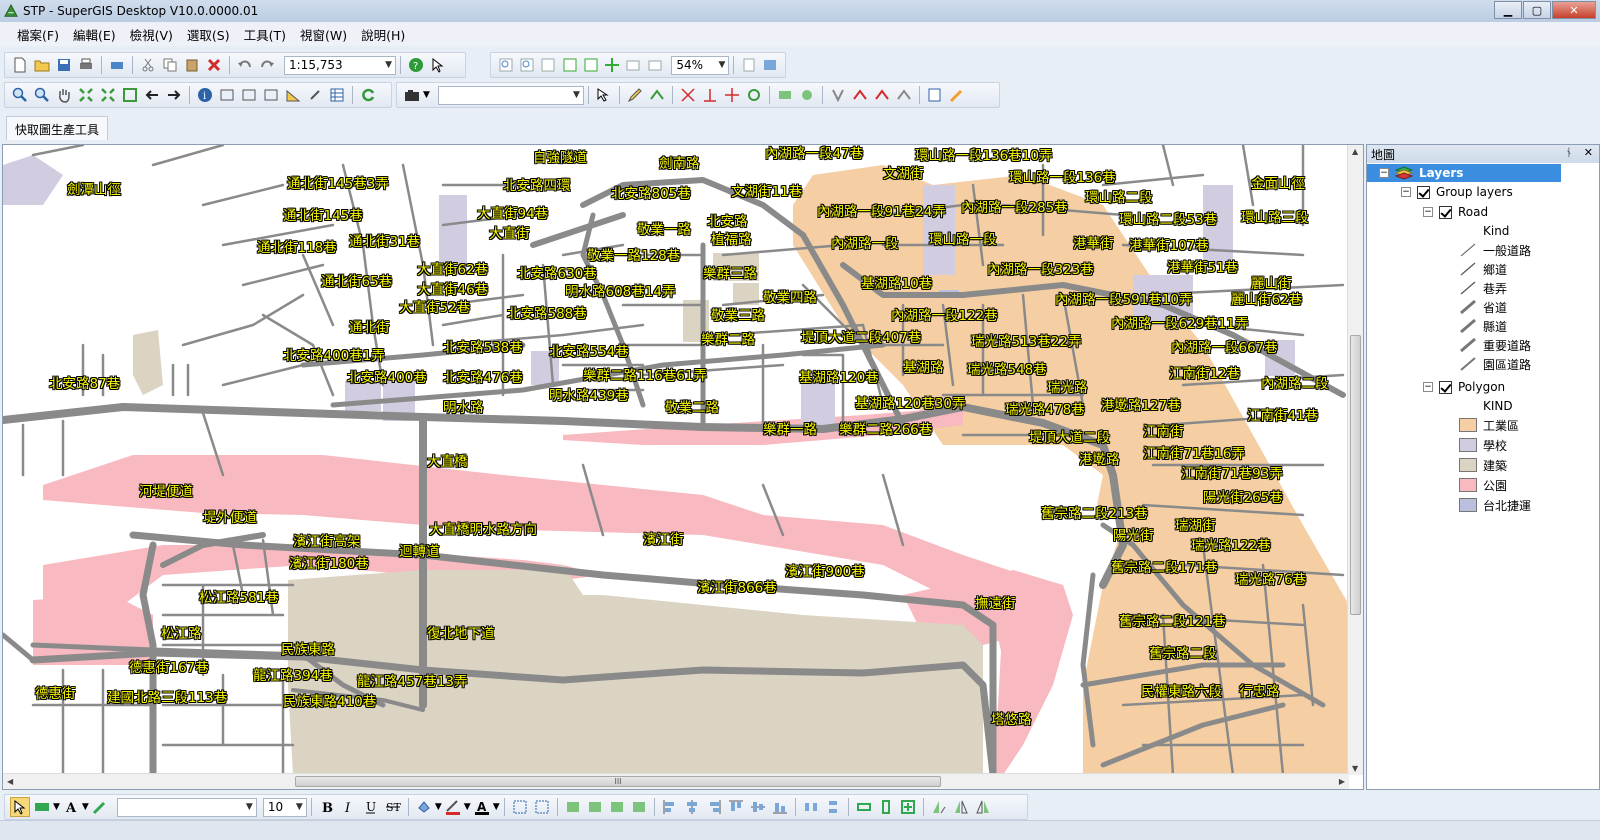 This screenshot has width=1600, height=840. What do you see at coordinates (904, 95) in the screenshot?
I see `clip-icon` at bounding box center [904, 95].